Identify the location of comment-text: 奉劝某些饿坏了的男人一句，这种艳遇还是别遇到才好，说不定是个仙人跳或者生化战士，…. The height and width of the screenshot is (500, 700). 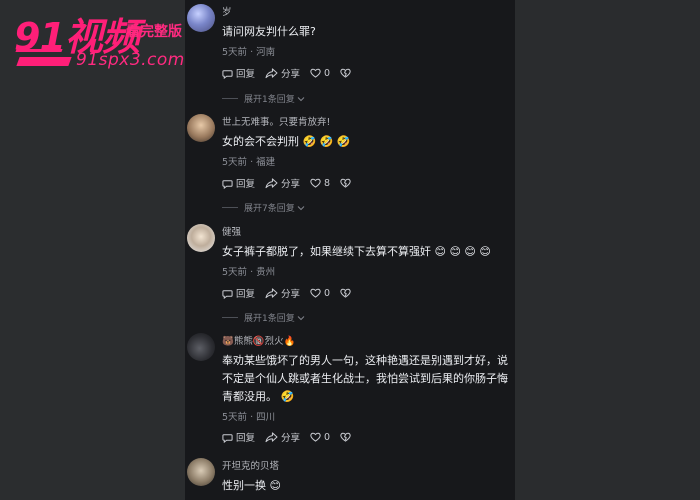
(365, 378).